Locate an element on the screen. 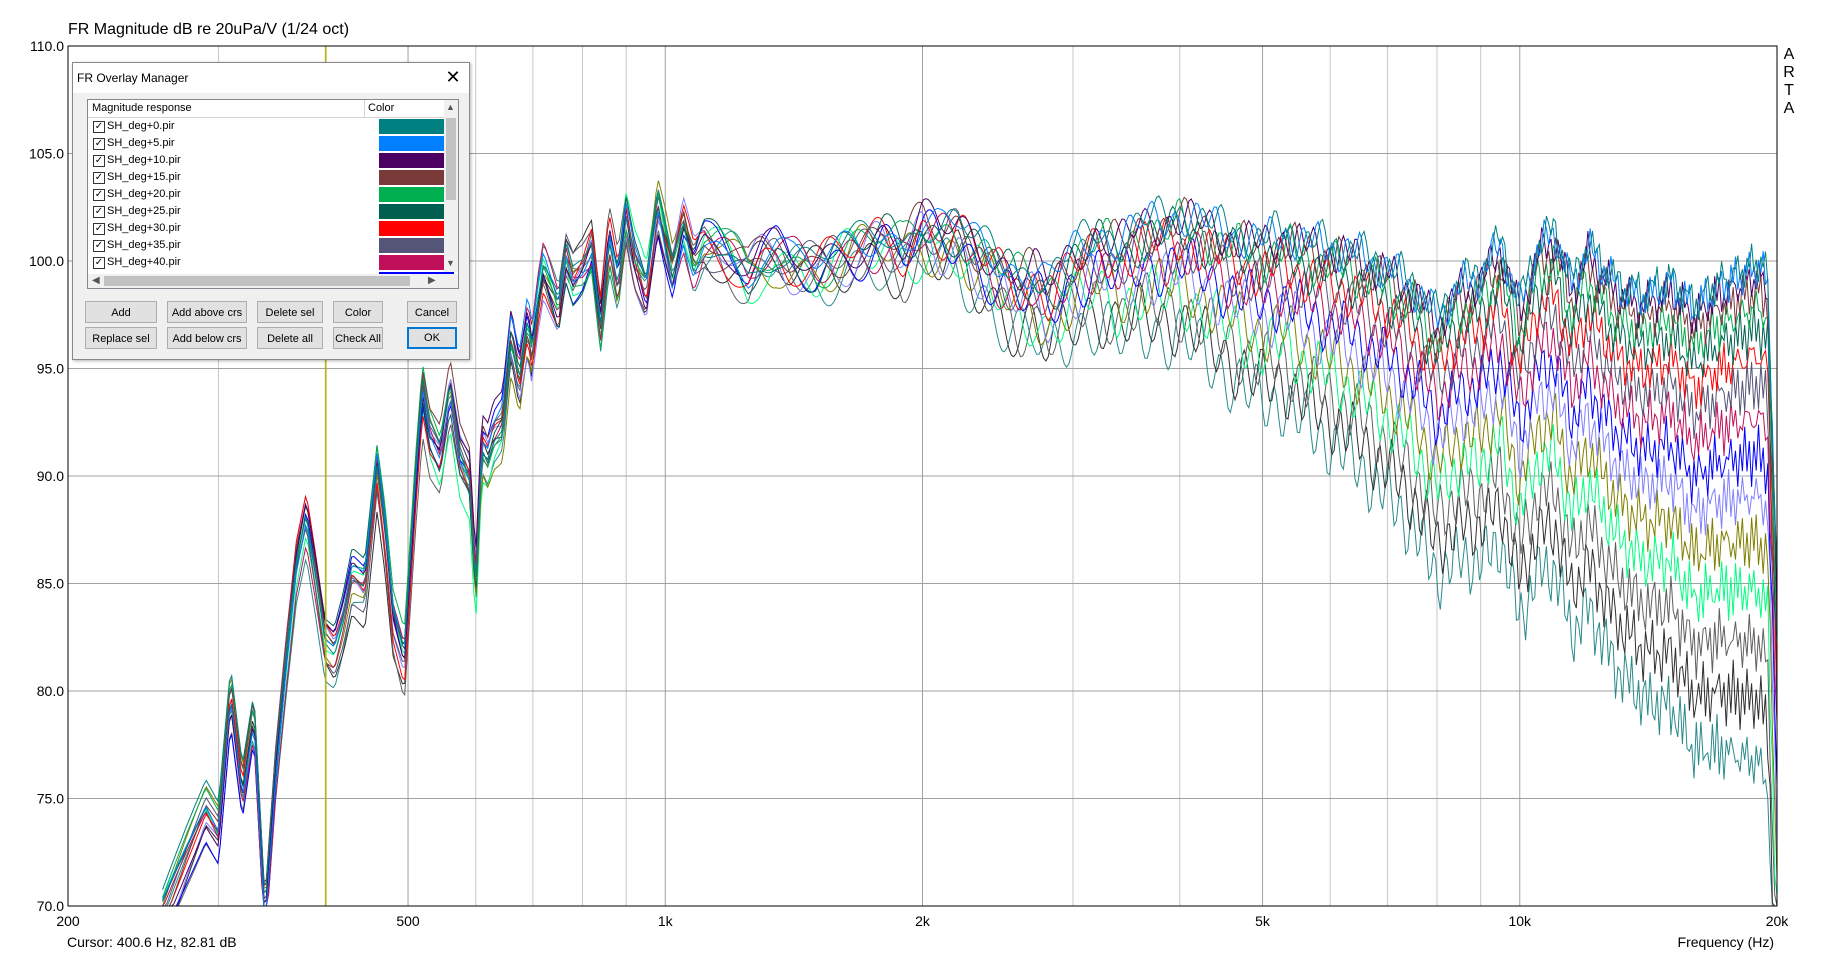  x-axis-label: Frequency (Hz) is located at coordinates (1725, 942).